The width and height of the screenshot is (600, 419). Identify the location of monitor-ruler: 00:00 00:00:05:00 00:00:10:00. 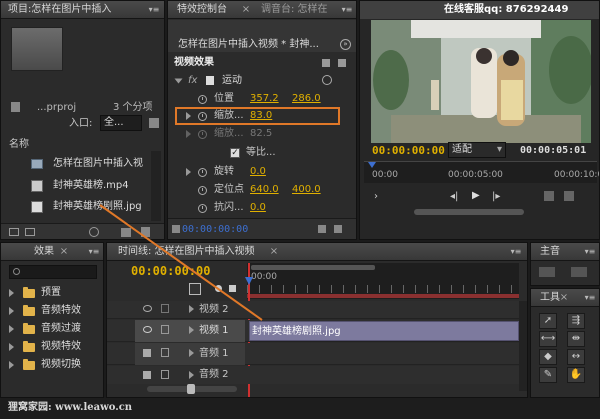
(481, 172).